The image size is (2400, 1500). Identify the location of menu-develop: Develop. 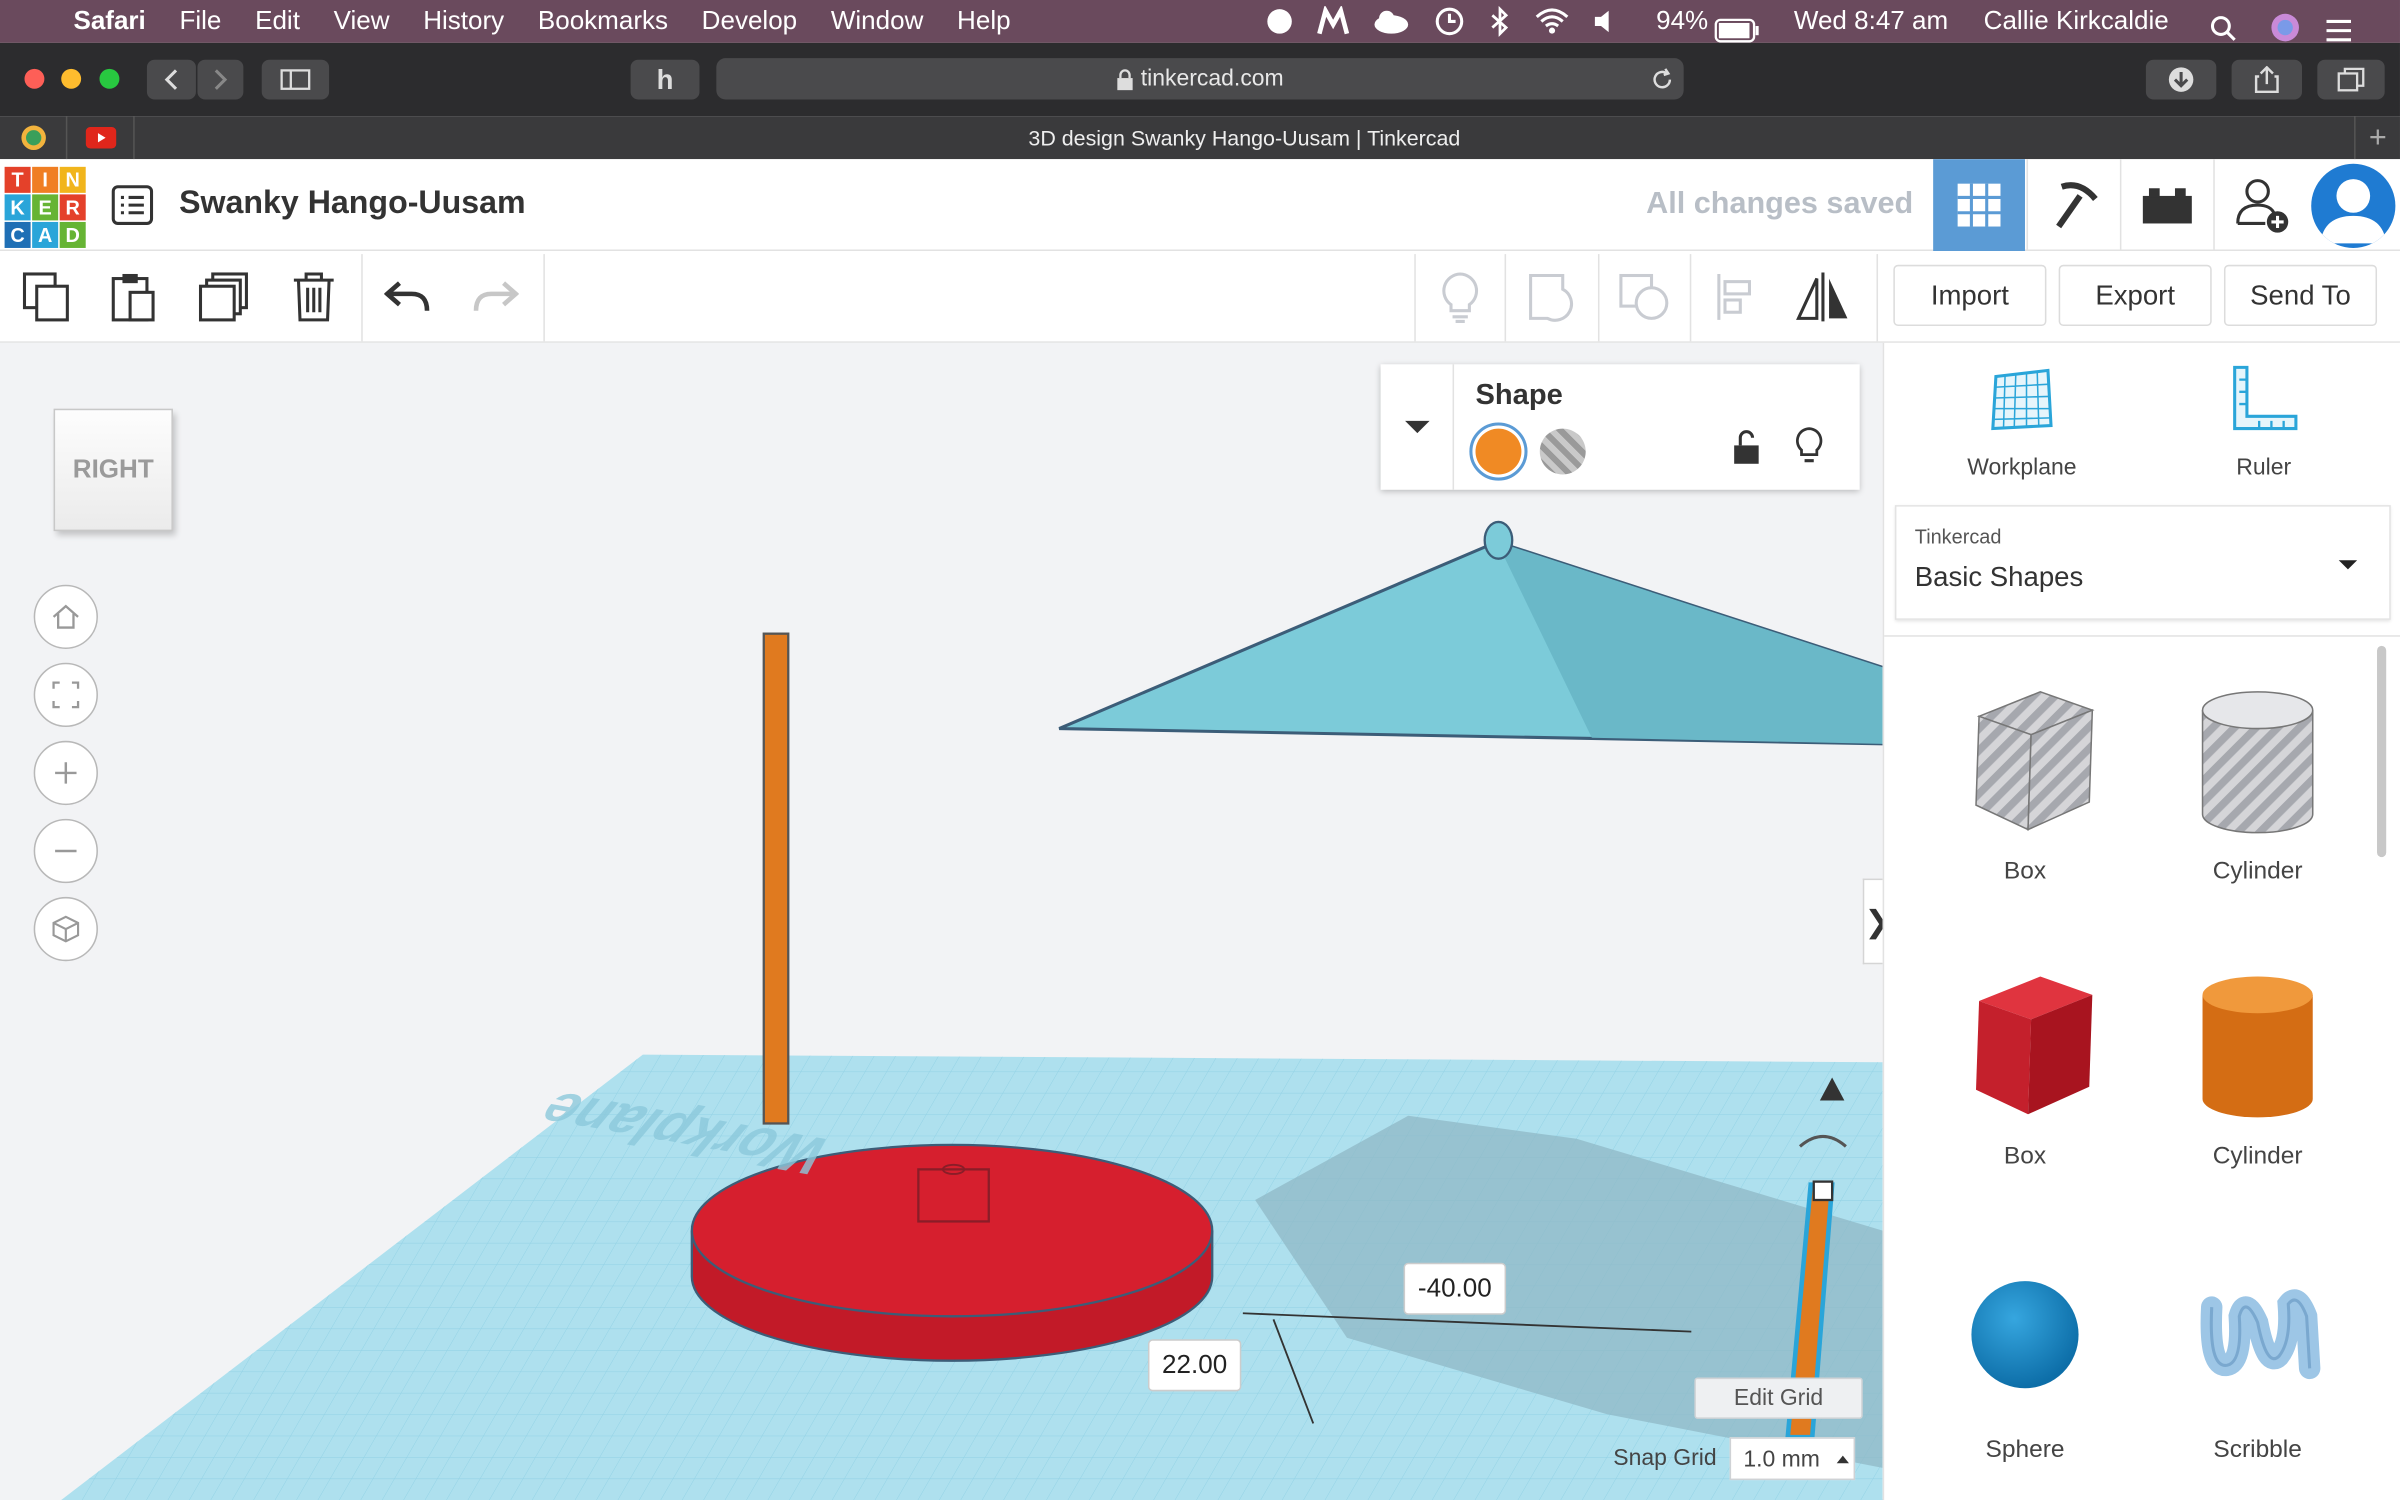
(749, 21).